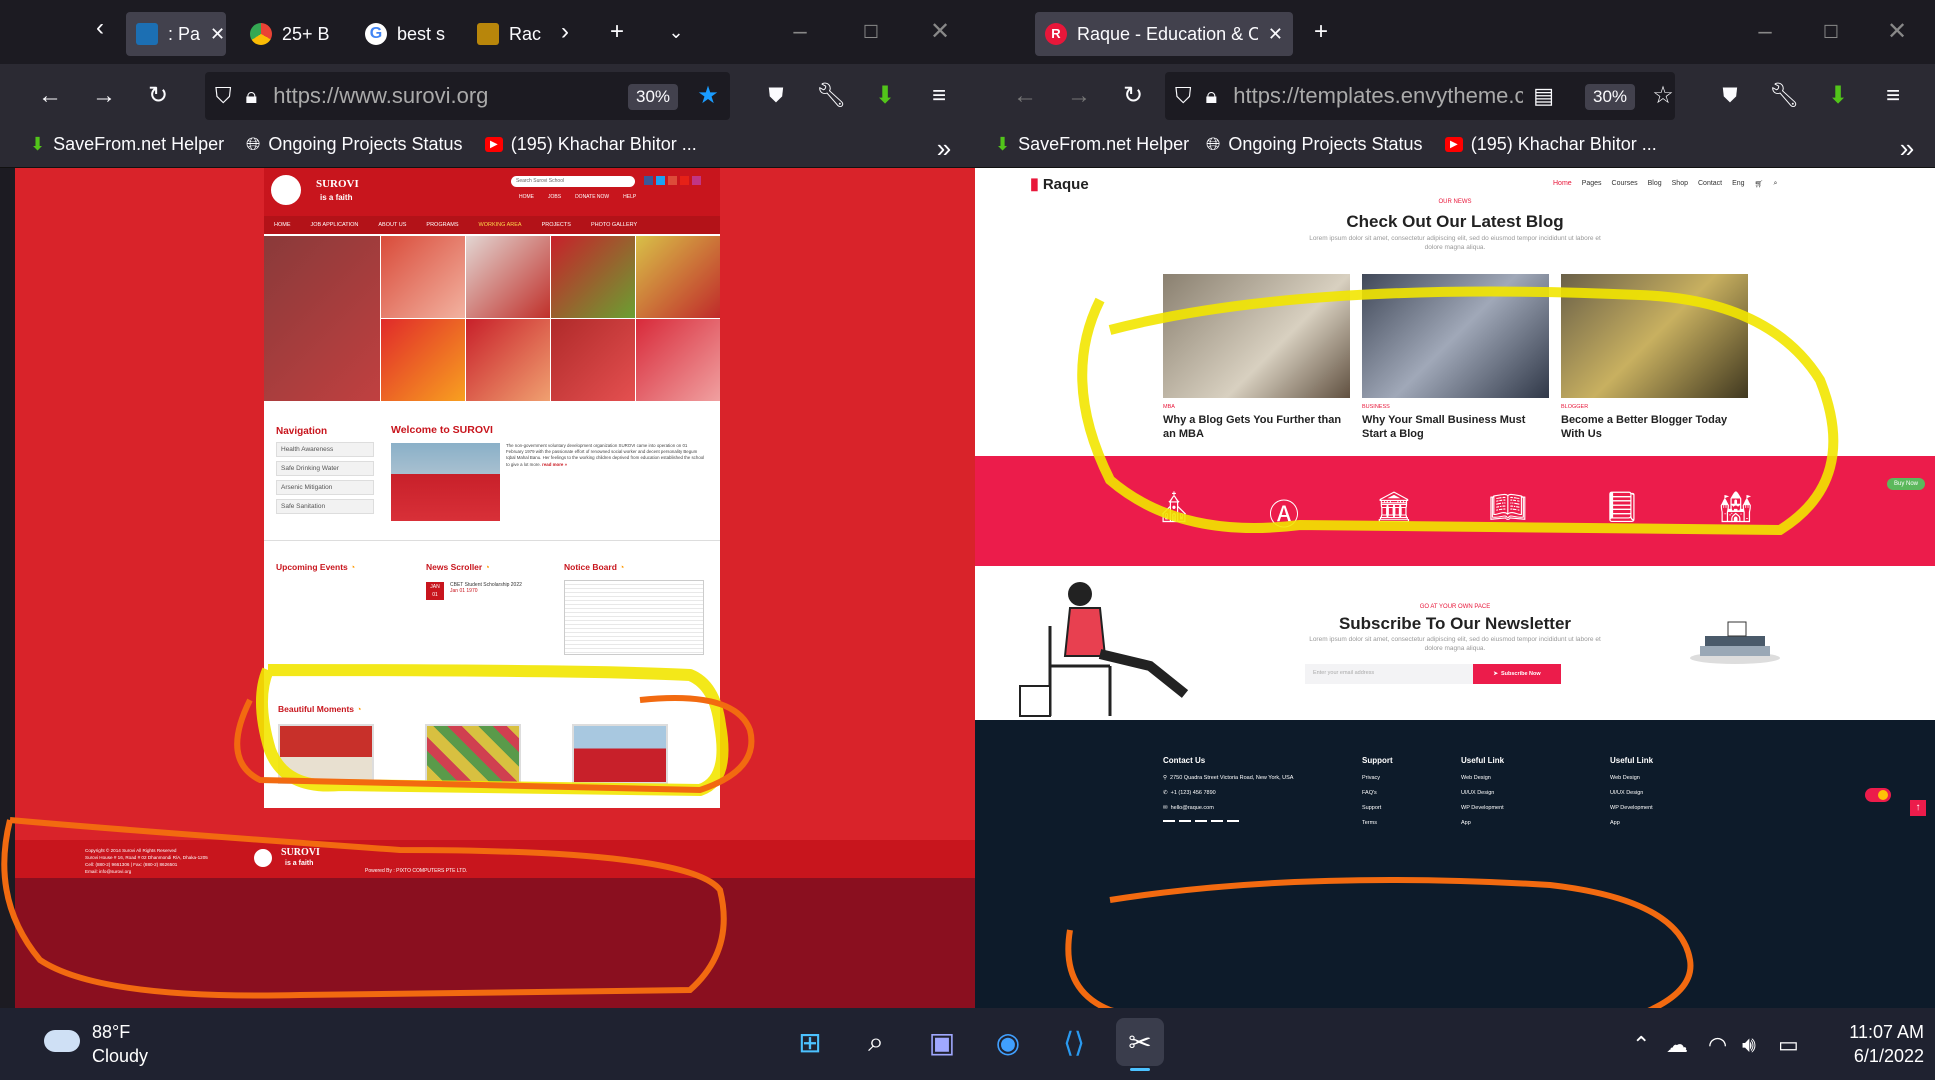 The height and width of the screenshot is (1080, 1935). What do you see at coordinates (62, 1041) in the screenshot?
I see `cloud-icon` at bounding box center [62, 1041].